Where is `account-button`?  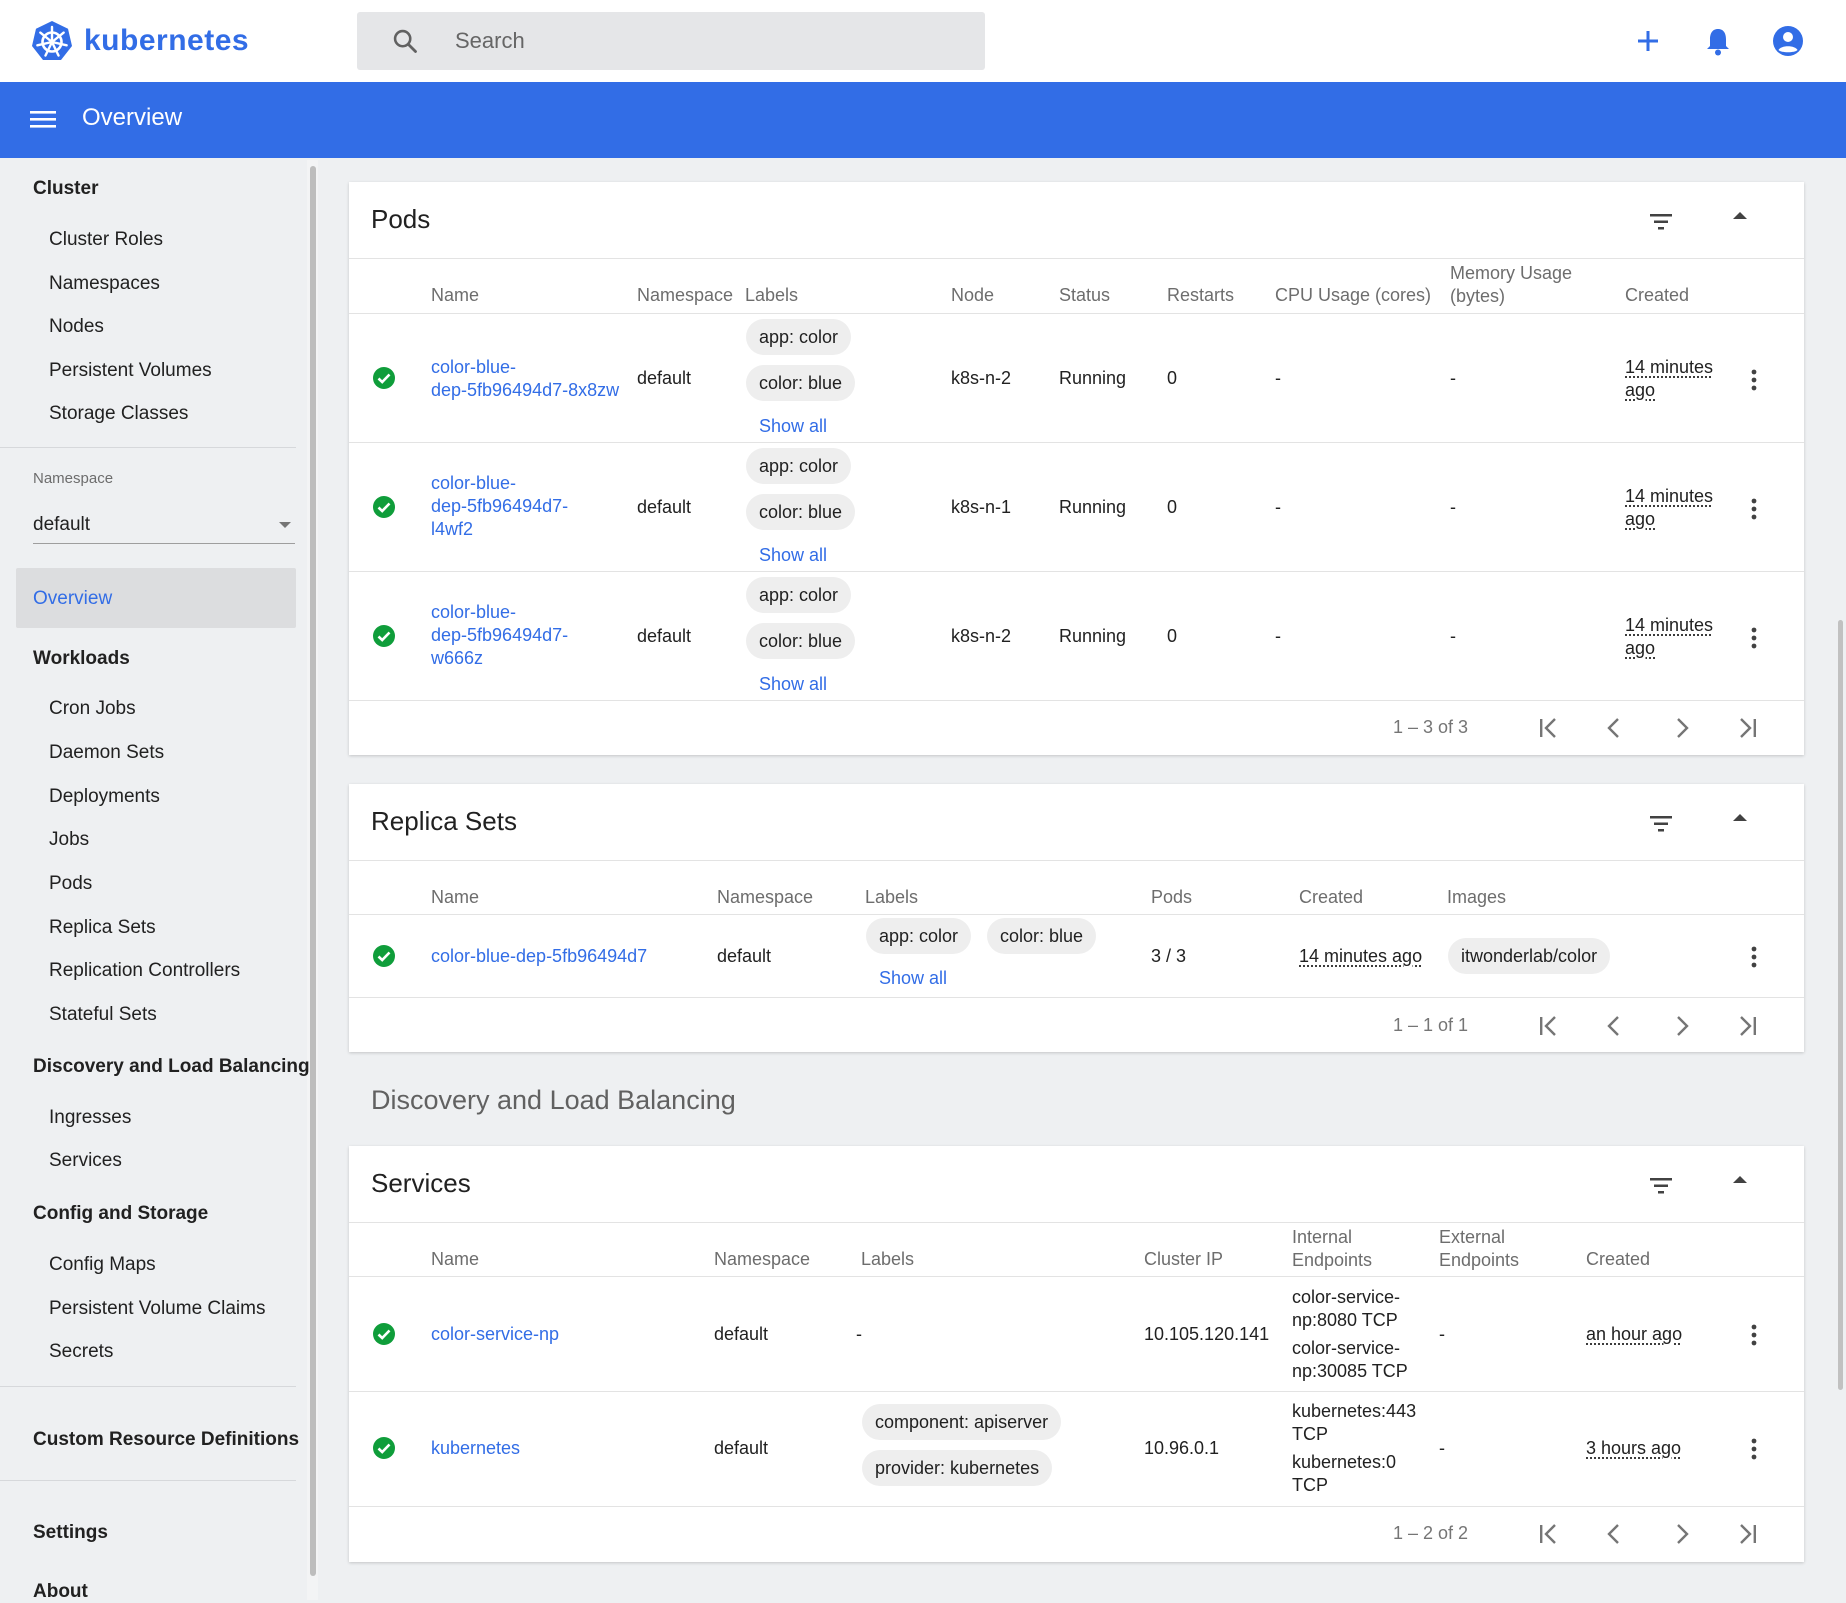
account-button is located at coordinates (1788, 41).